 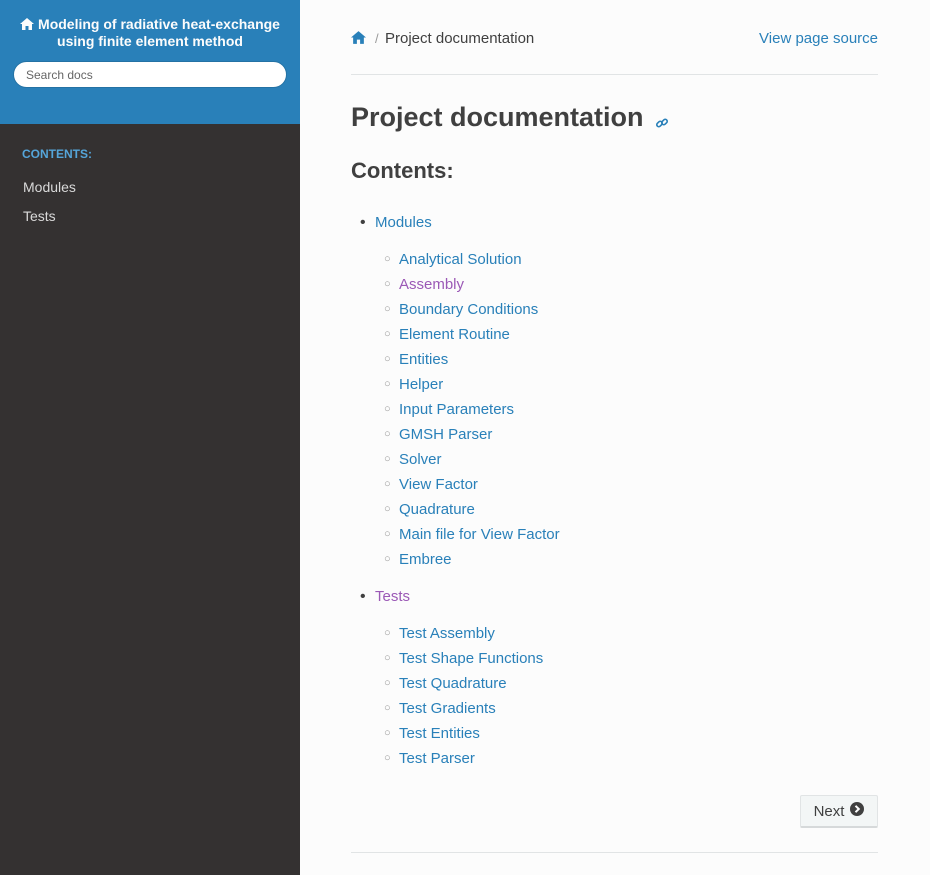 What do you see at coordinates (614, 658) in the screenshot?
I see `list-item: Test Shape Functions` at bounding box center [614, 658].